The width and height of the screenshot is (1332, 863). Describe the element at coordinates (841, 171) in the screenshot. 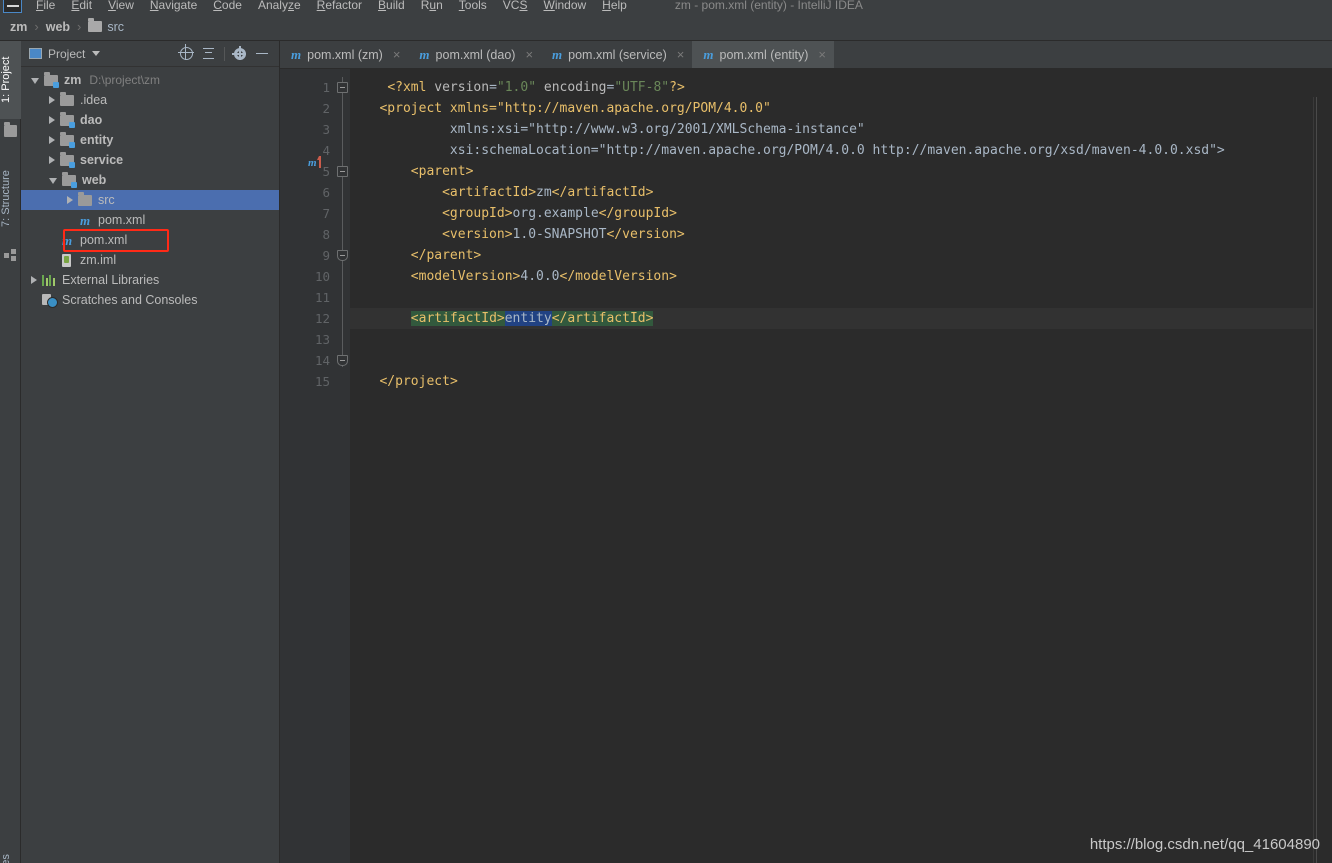

I see `code-line-5: <parent>` at that location.